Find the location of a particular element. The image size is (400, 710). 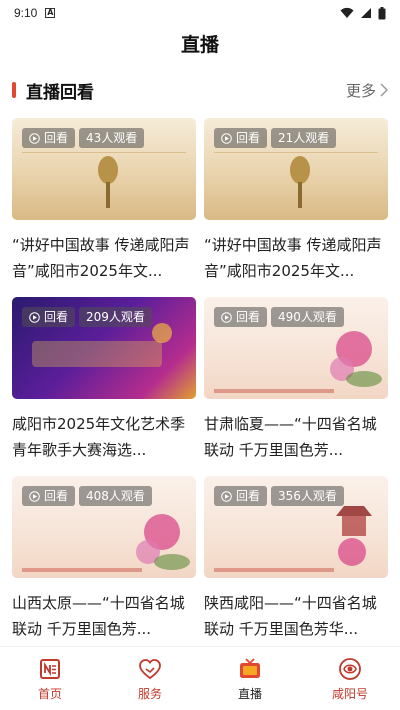

nav-item-service: 服务 is located at coordinates (150, 678).